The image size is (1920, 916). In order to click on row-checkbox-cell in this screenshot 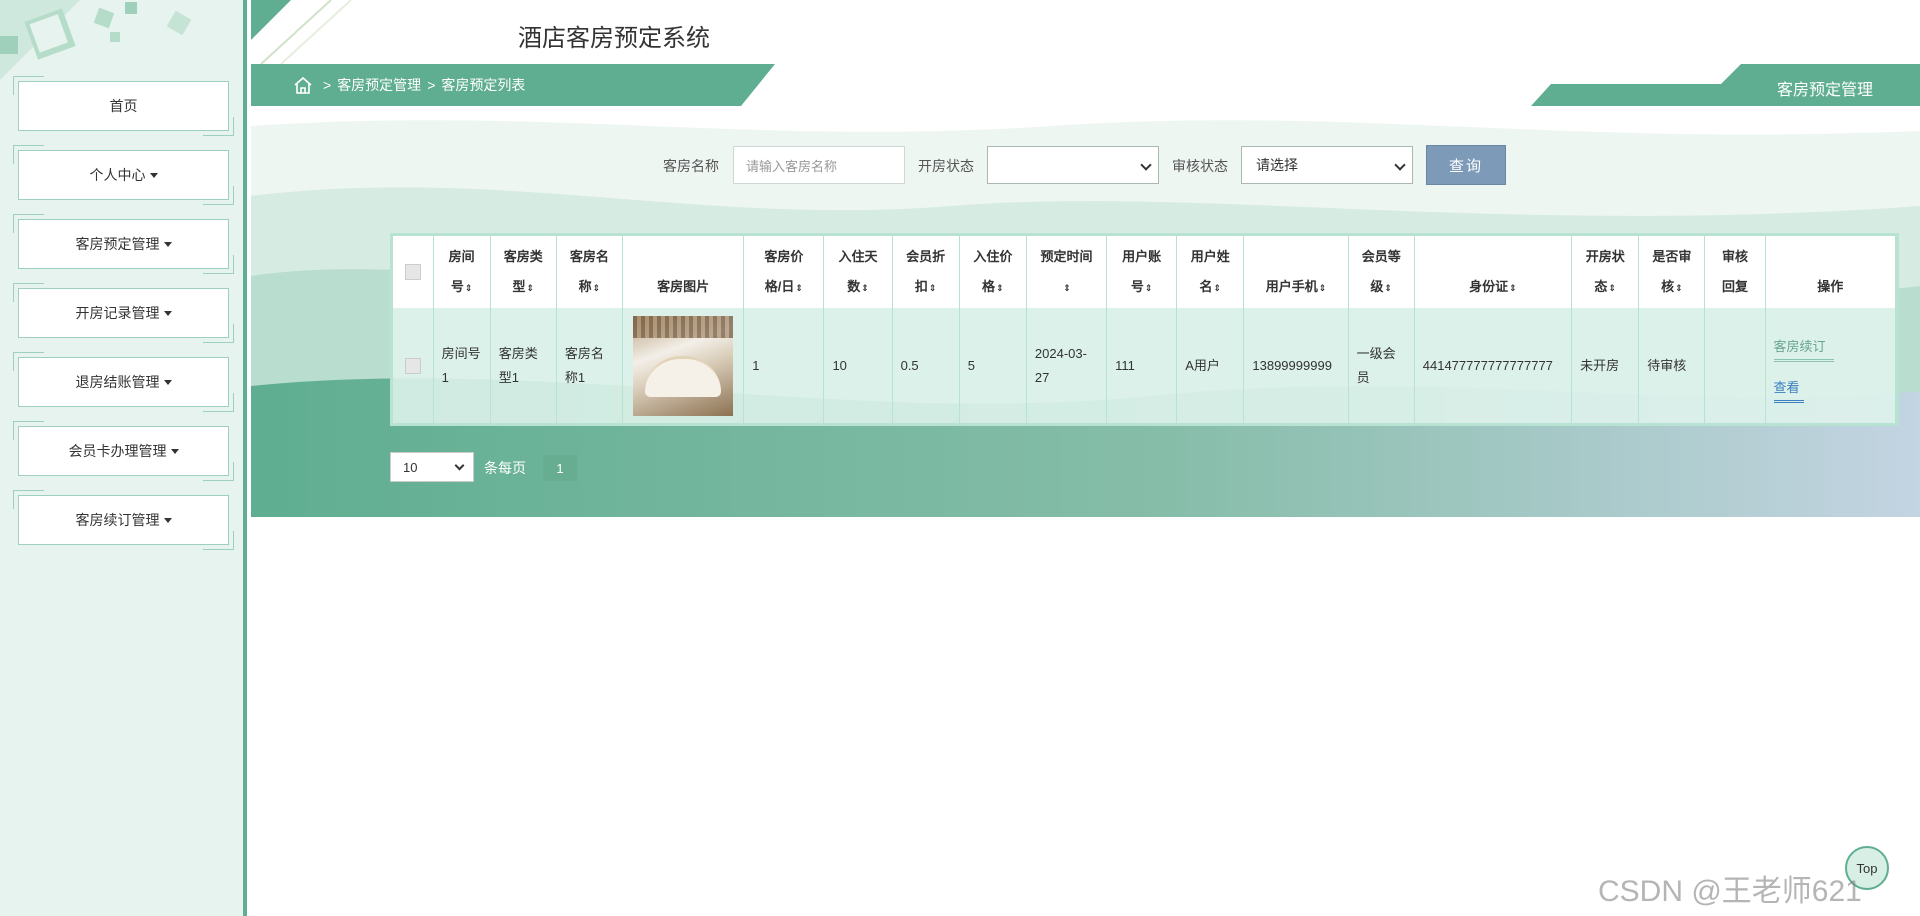, I will do `click(413, 365)`.